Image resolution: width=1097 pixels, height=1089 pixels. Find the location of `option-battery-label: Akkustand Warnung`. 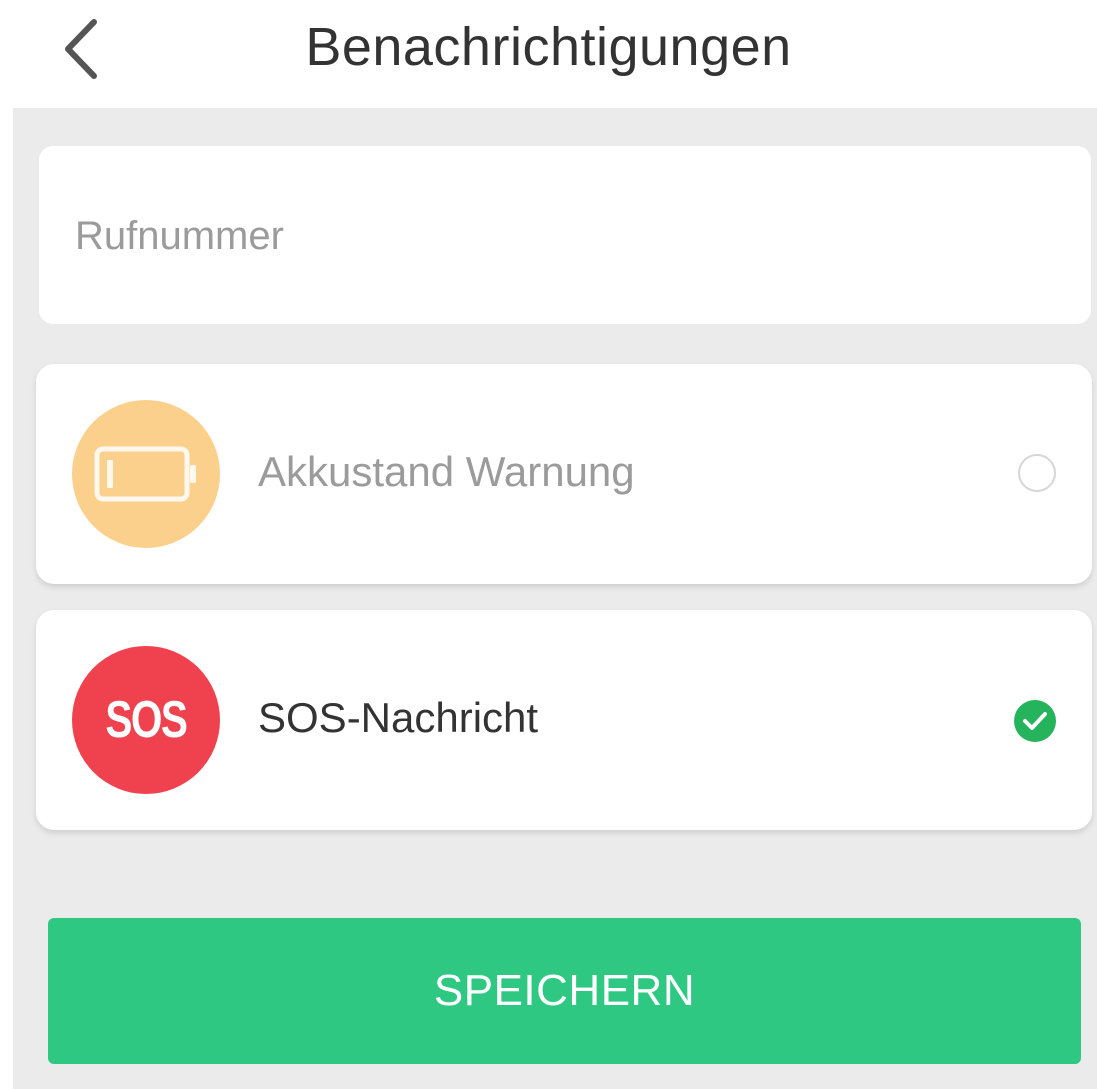

option-battery-label: Akkustand Warnung is located at coordinates (446, 471).